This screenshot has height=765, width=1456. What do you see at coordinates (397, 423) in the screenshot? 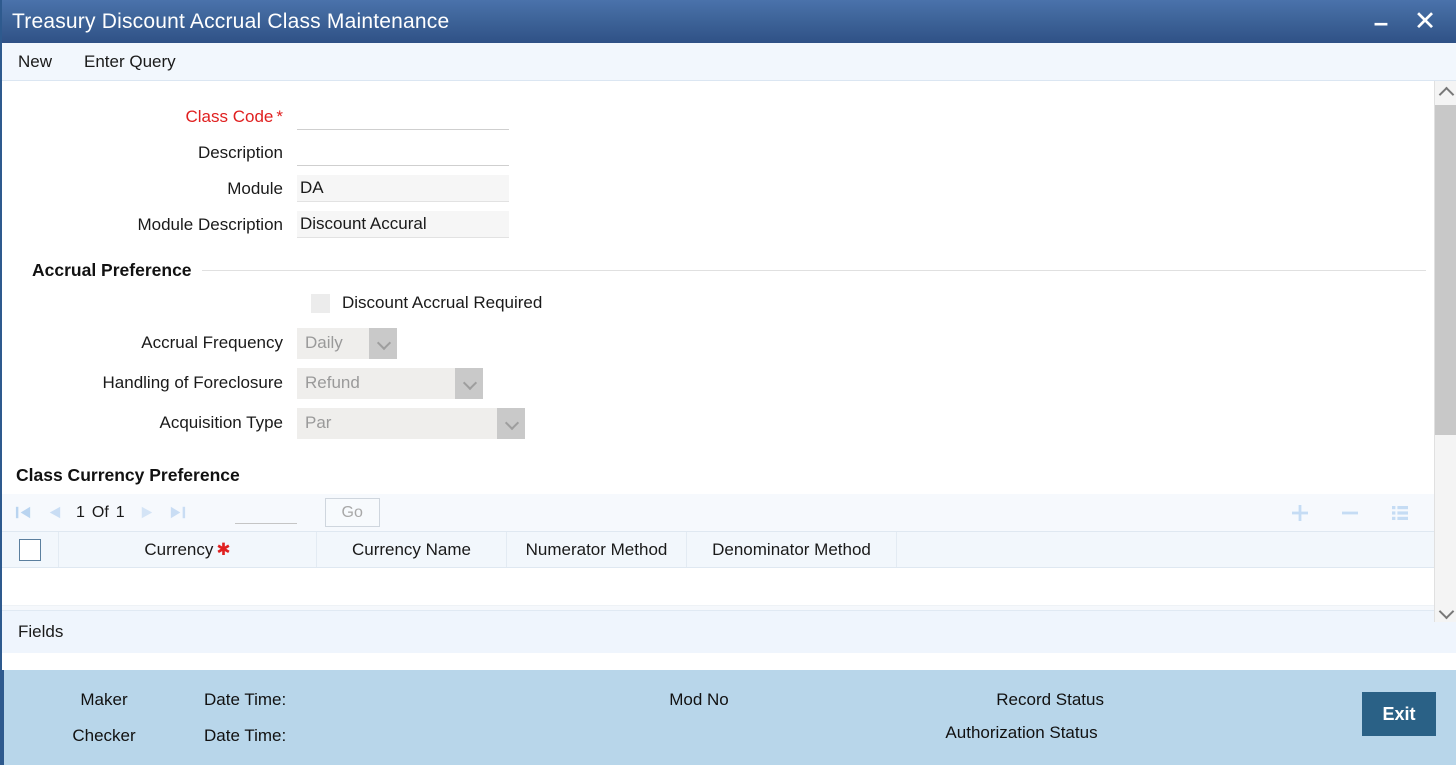
I see `acquisition-type-value: Par` at bounding box center [397, 423].